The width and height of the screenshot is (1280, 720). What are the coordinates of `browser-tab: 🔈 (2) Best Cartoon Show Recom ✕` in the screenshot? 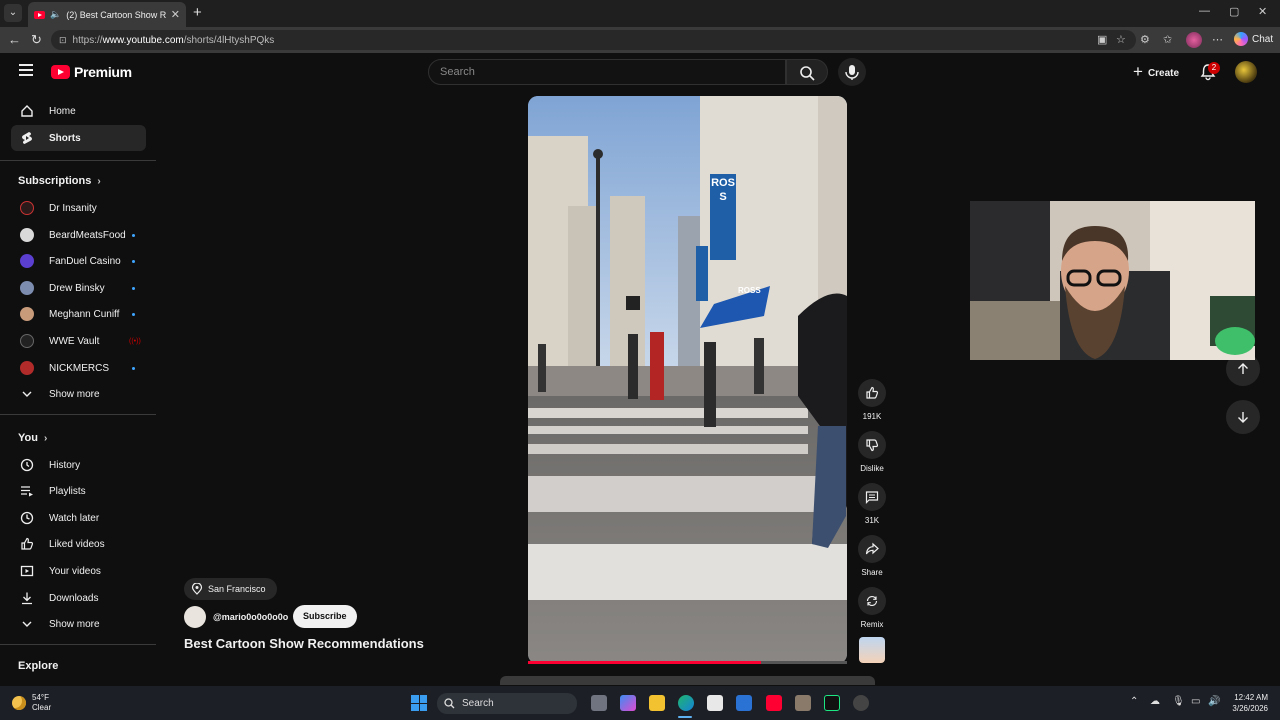 It's located at (107, 14).